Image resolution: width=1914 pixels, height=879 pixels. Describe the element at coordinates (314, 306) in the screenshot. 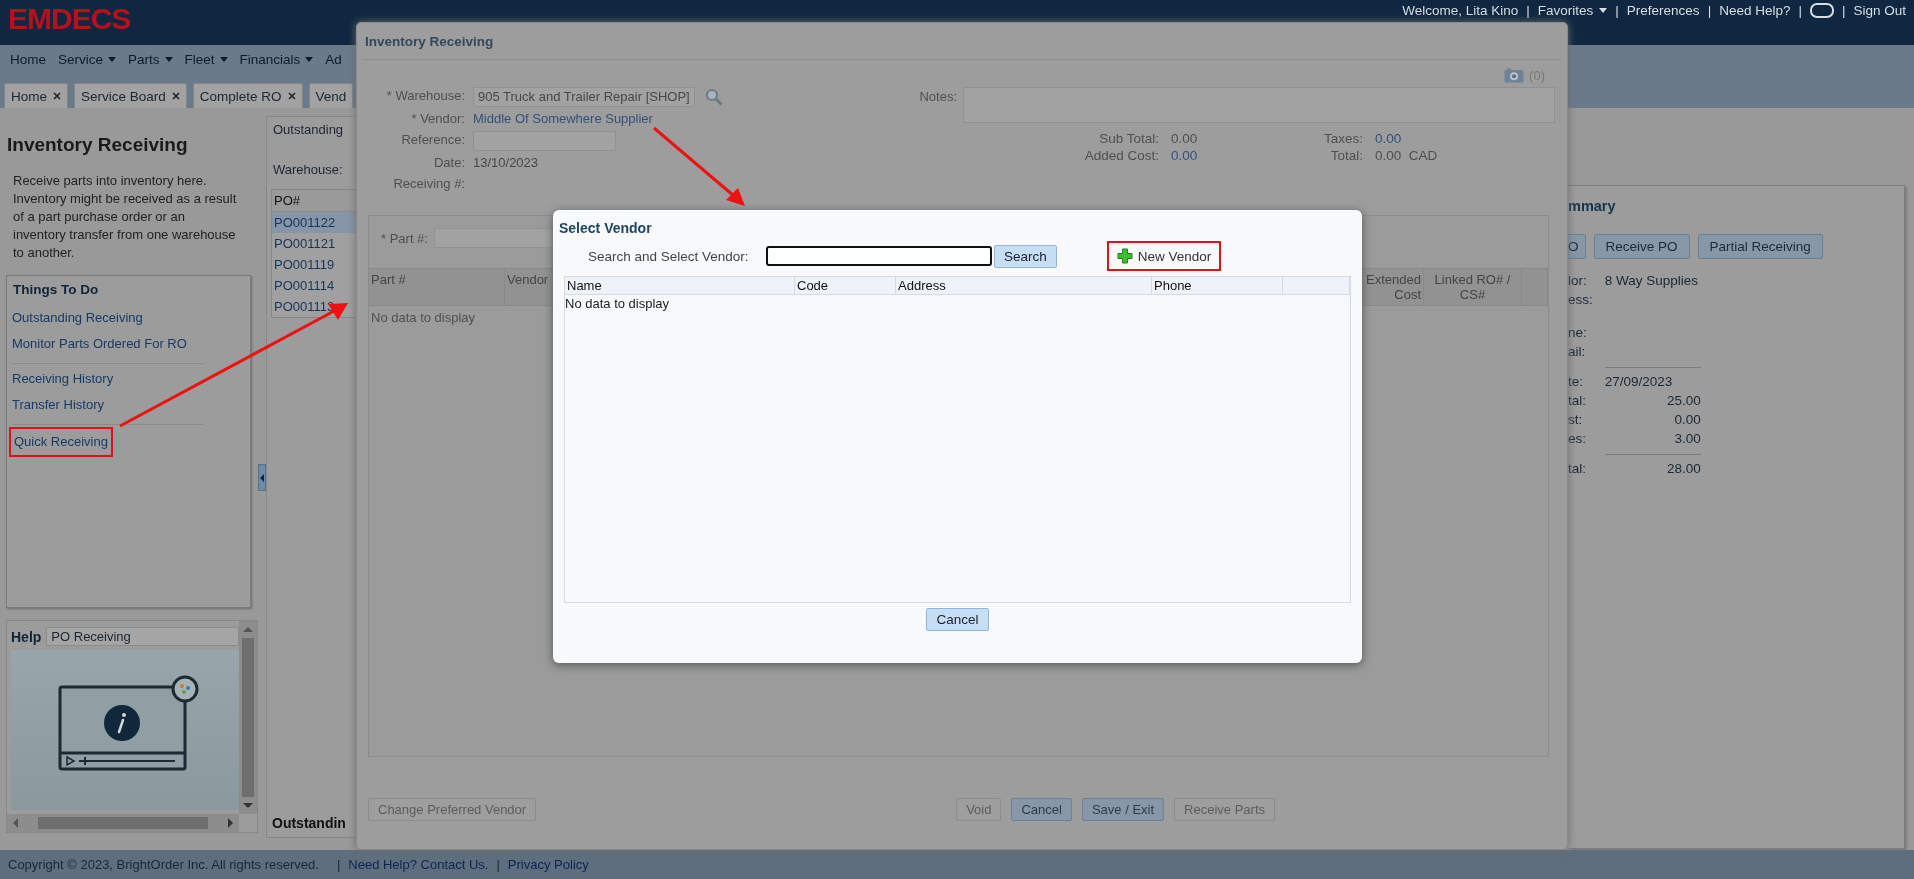

I see `po-row: PO001113` at that location.